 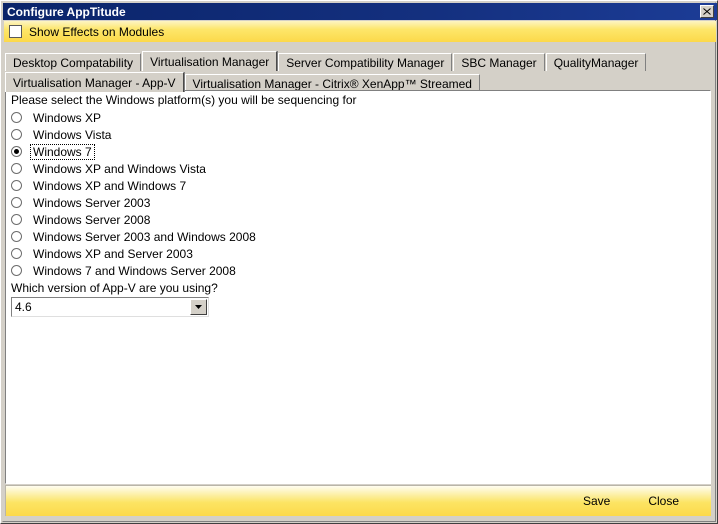 What do you see at coordinates (360, 31) in the screenshot?
I see `show-effects-bar: Show Effects on Modules` at bounding box center [360, 31].